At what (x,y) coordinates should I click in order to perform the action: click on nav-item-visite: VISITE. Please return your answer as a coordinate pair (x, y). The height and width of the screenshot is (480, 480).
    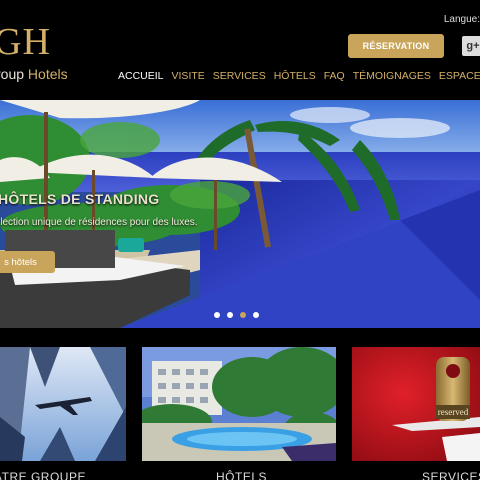
    Looking at the image, I should click on (188, 76).